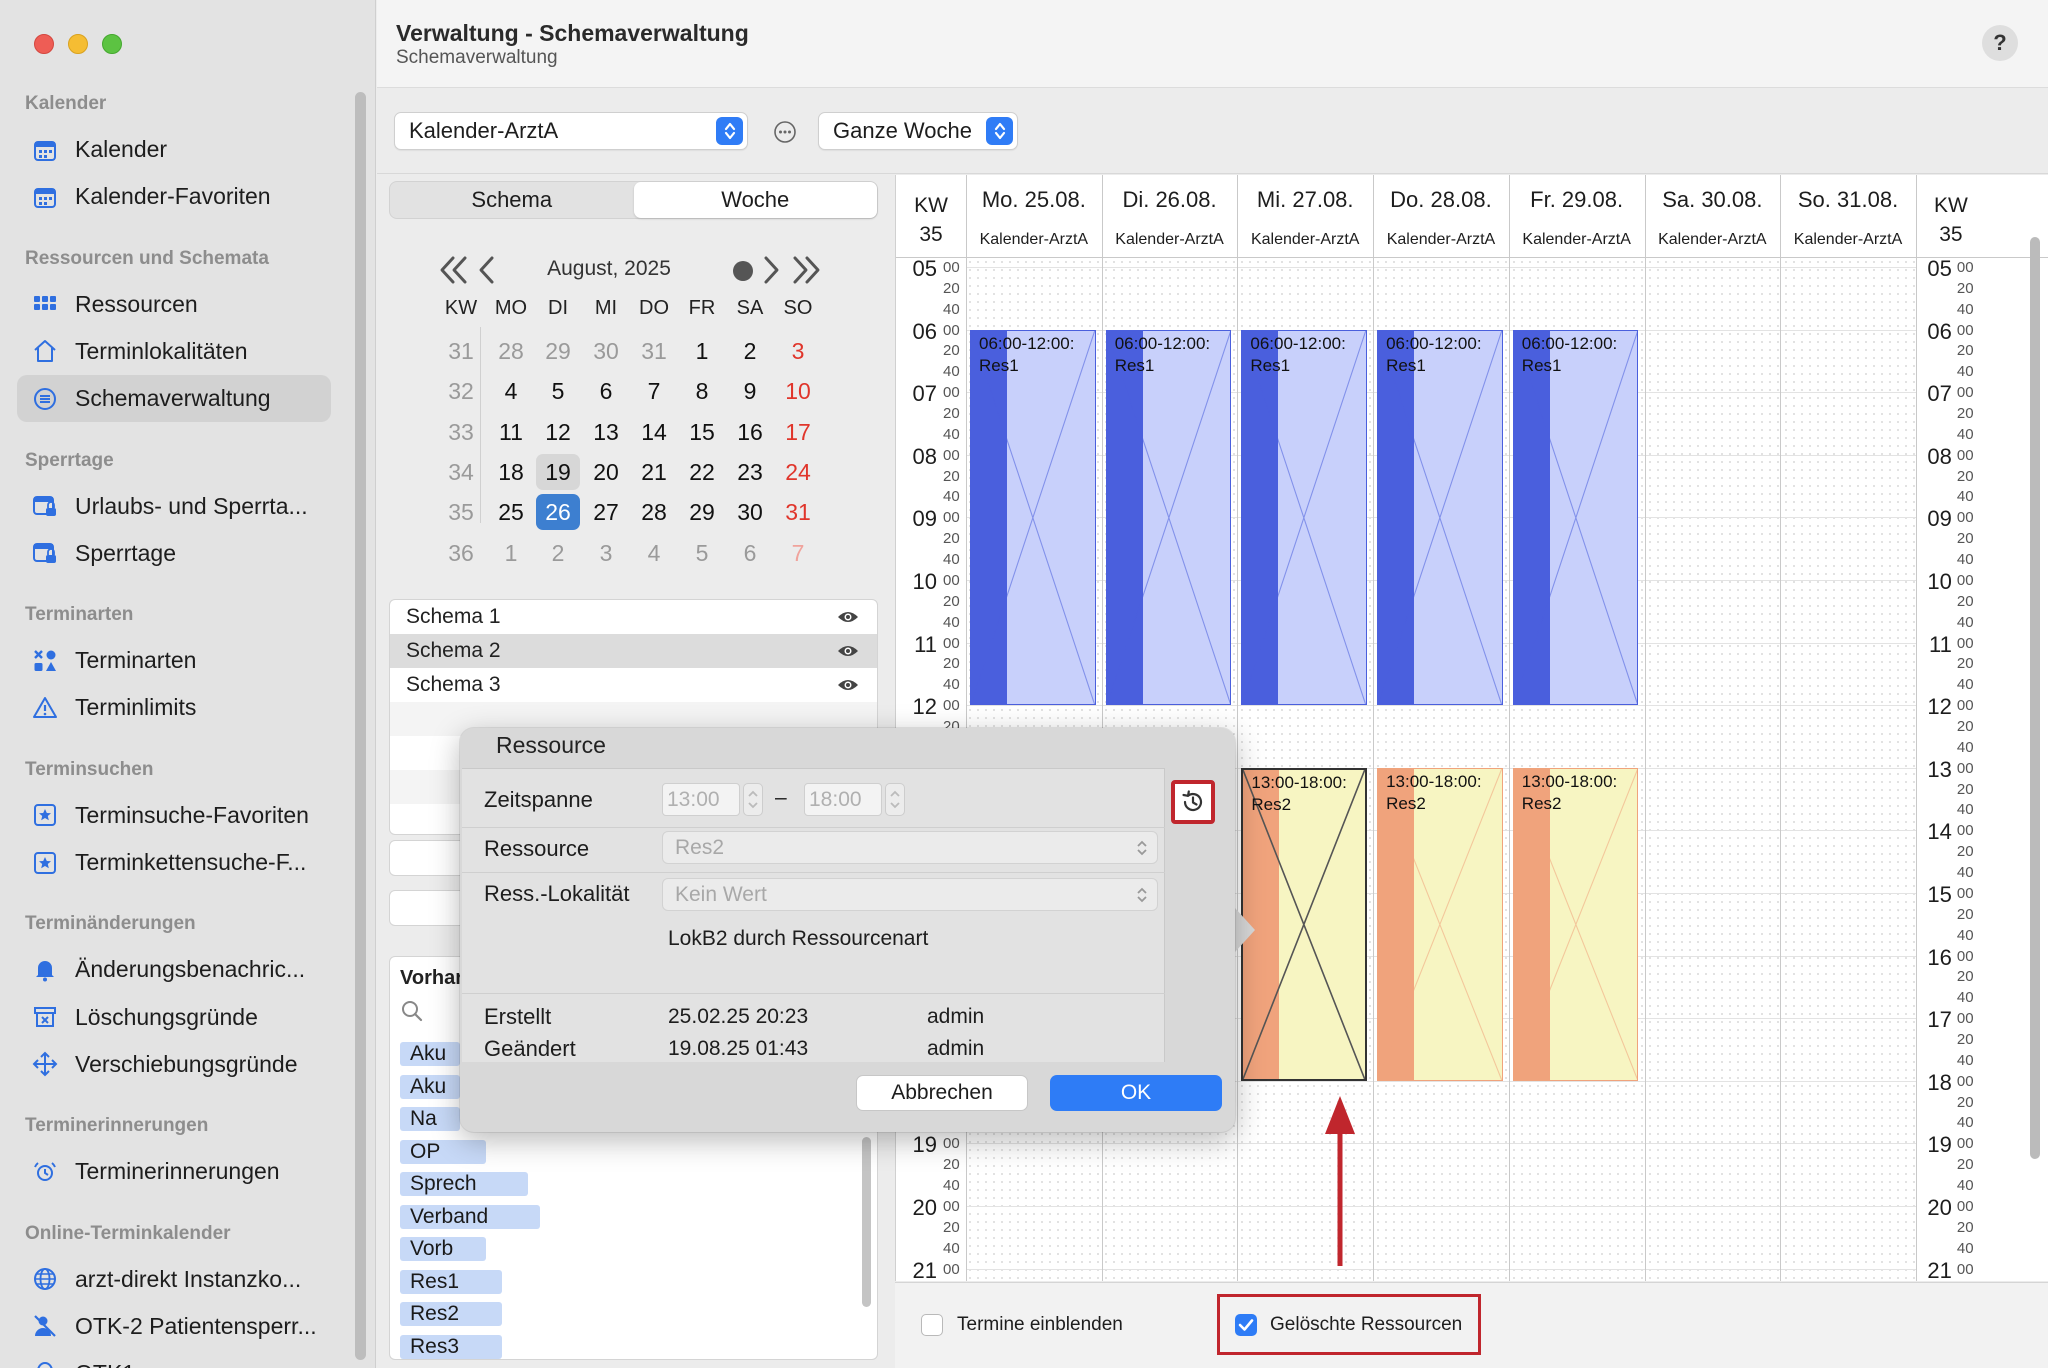 This screenshot has width=2048, height=1368. Describe the element at coordinates (633, 617) in the screenshot. I see `schema-row: Schema 1` at that location.